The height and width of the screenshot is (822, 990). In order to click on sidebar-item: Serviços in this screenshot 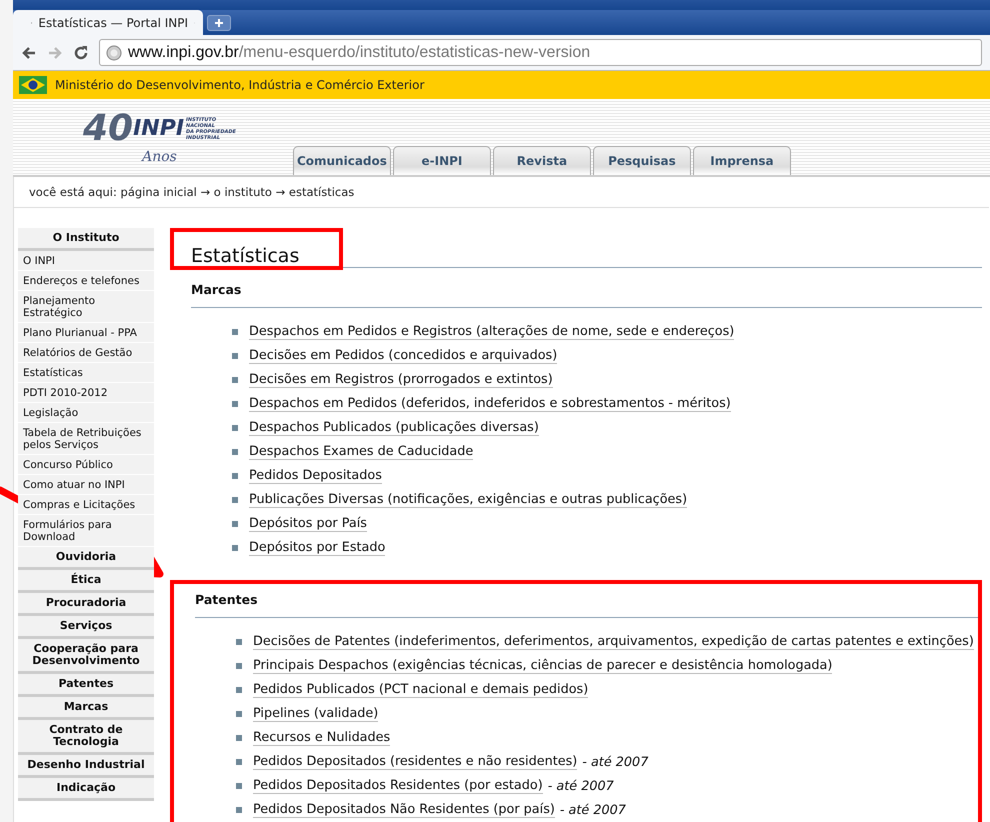, I will do `click(86, 627)`.